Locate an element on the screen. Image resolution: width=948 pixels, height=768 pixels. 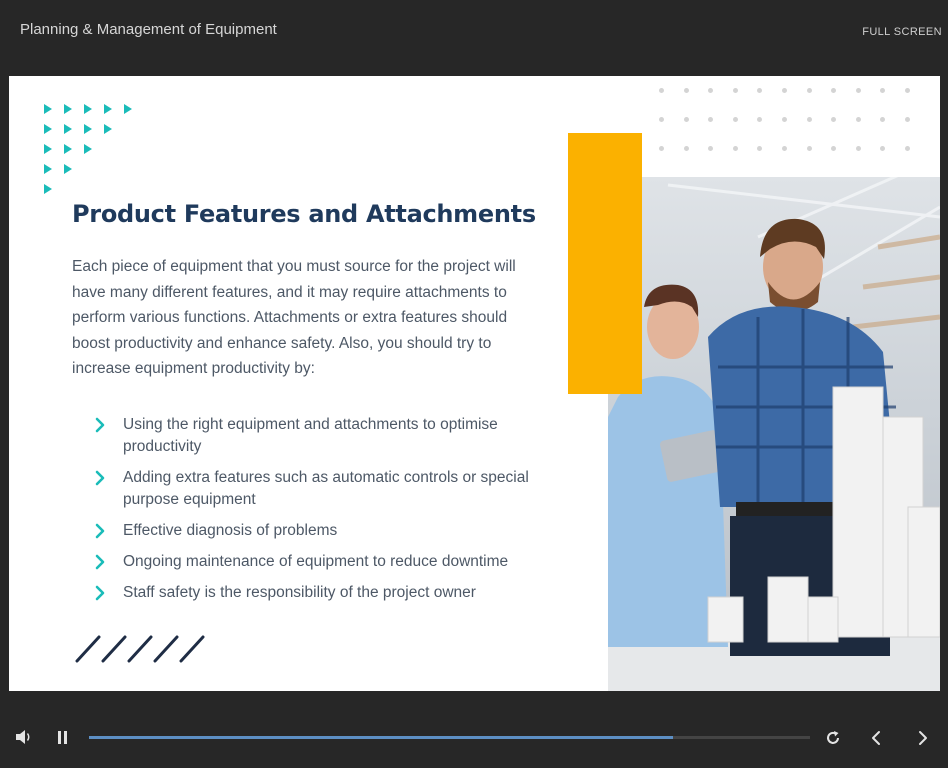
volume-icon is located at coordinates (24, 737).